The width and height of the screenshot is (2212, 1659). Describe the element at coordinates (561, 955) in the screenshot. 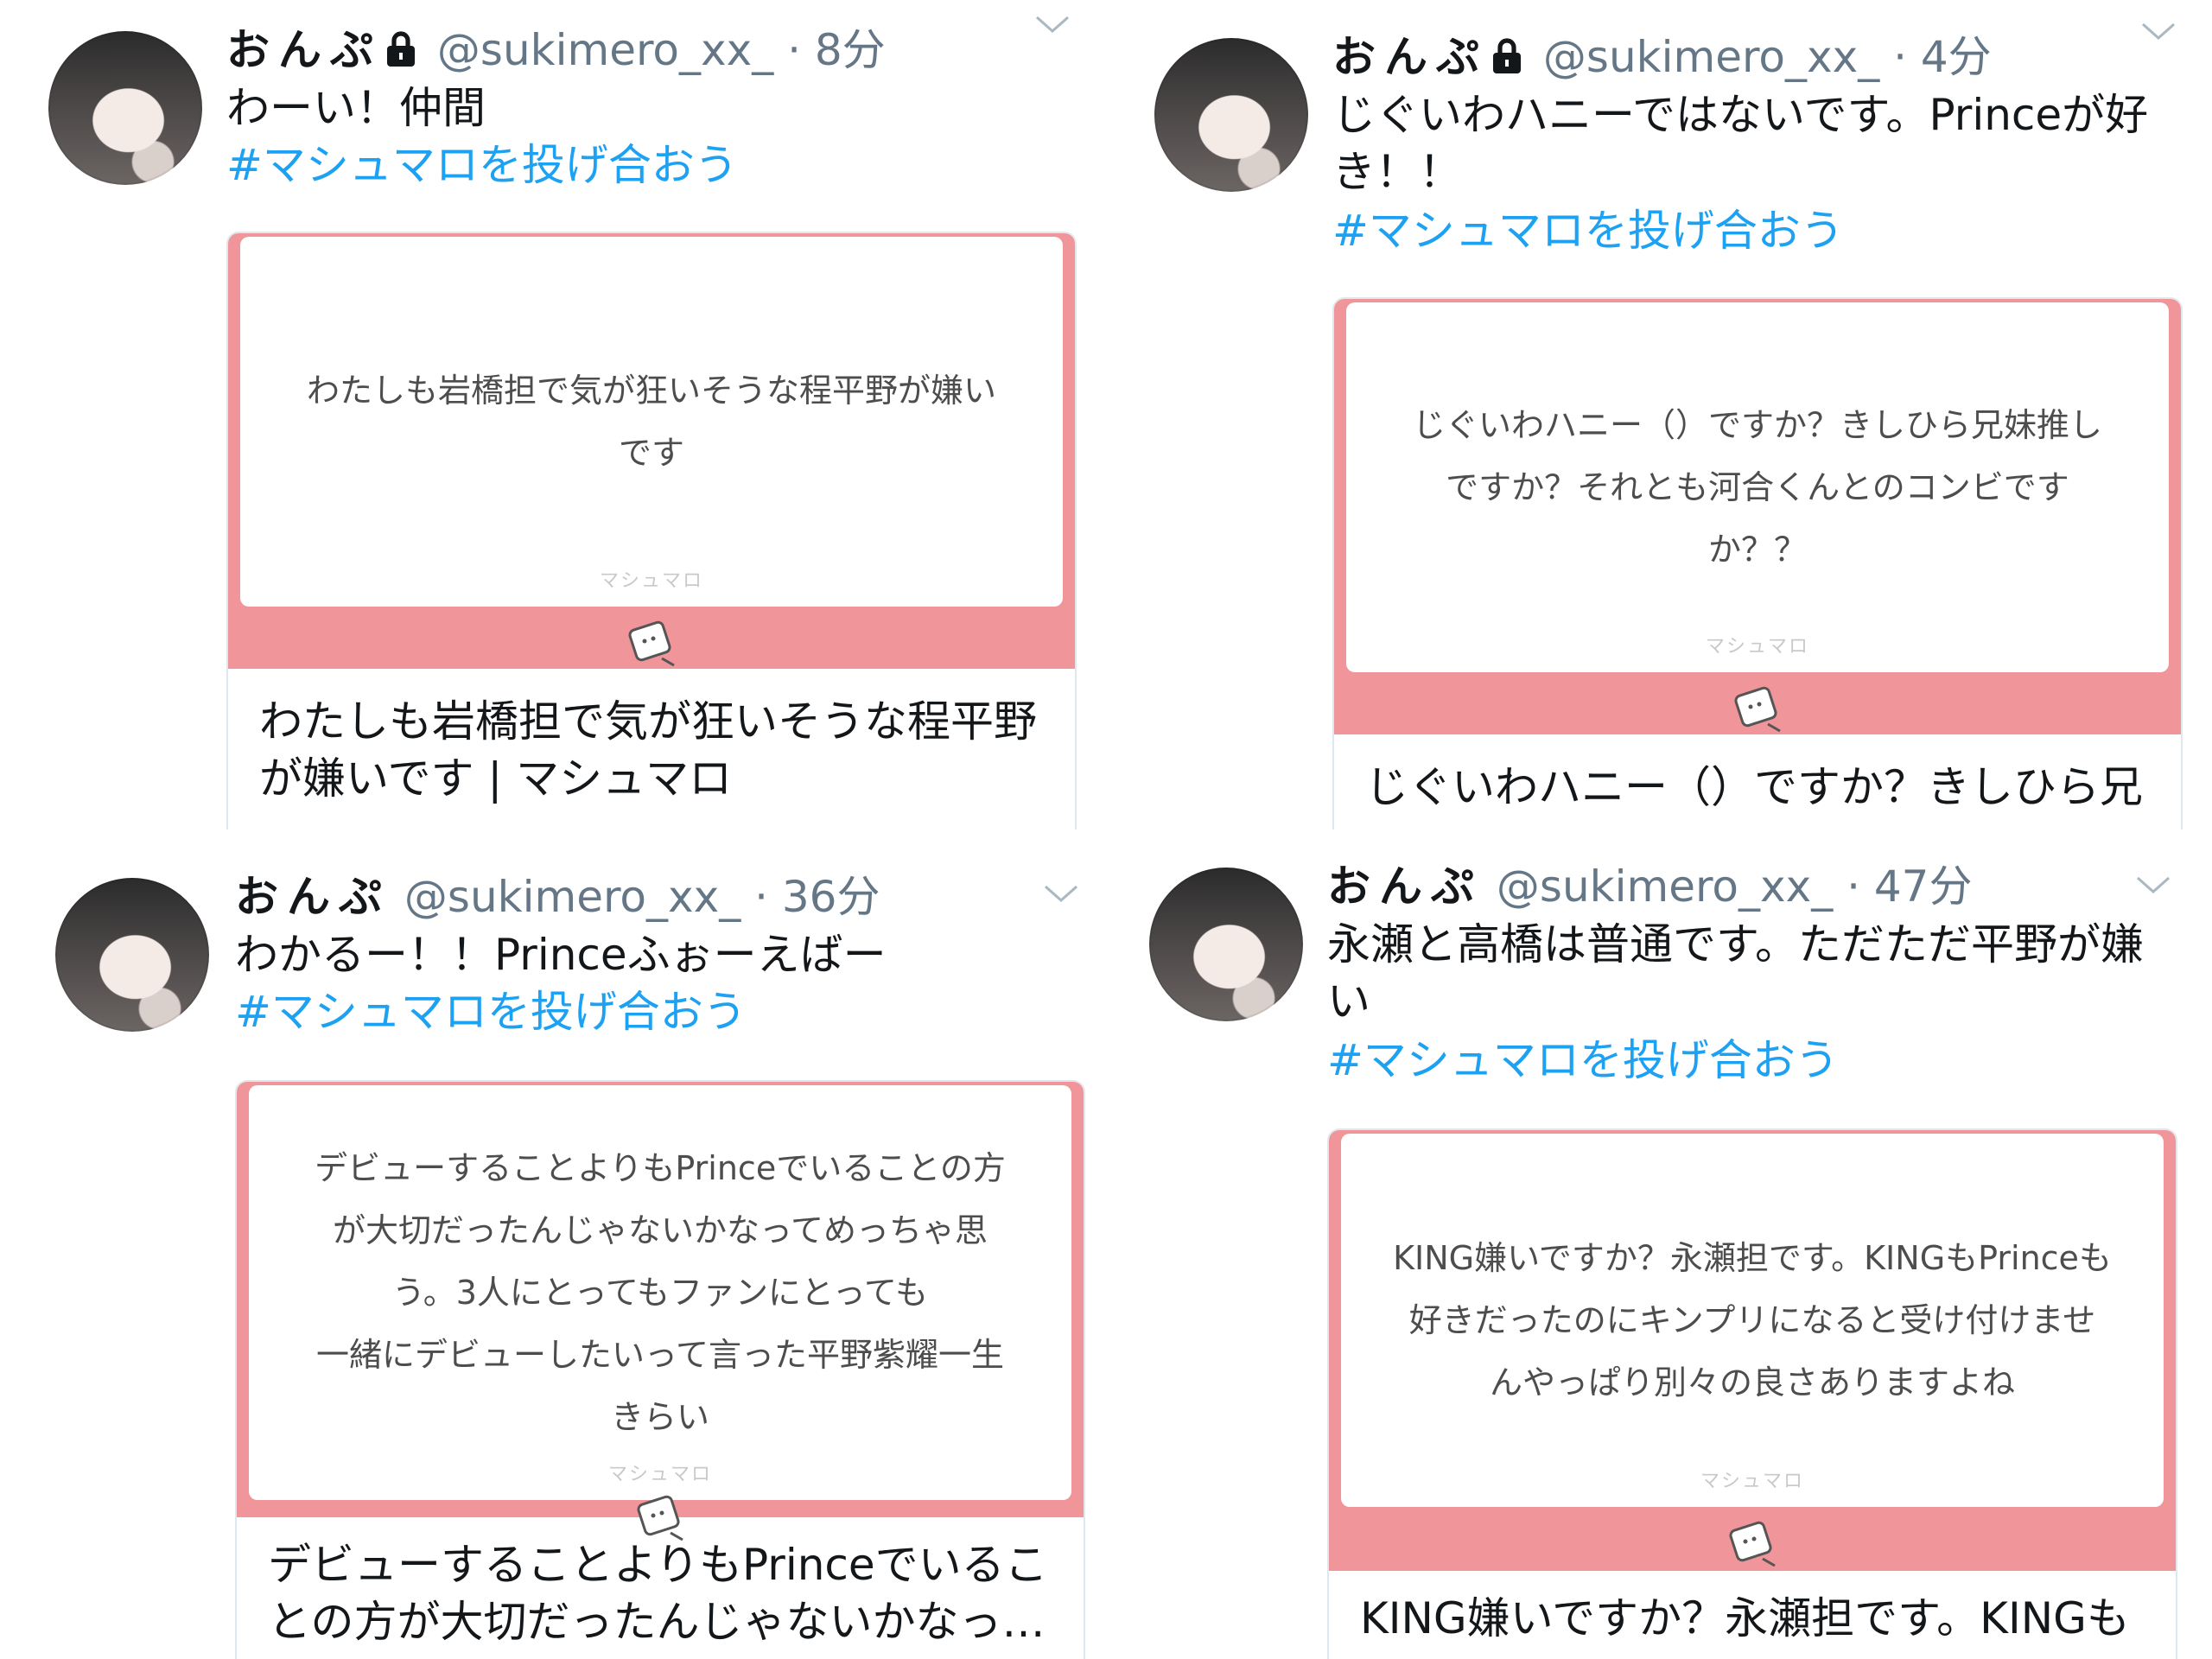

I see `tweet-text: わかるー！！Princeふぉーえばー` at that location.